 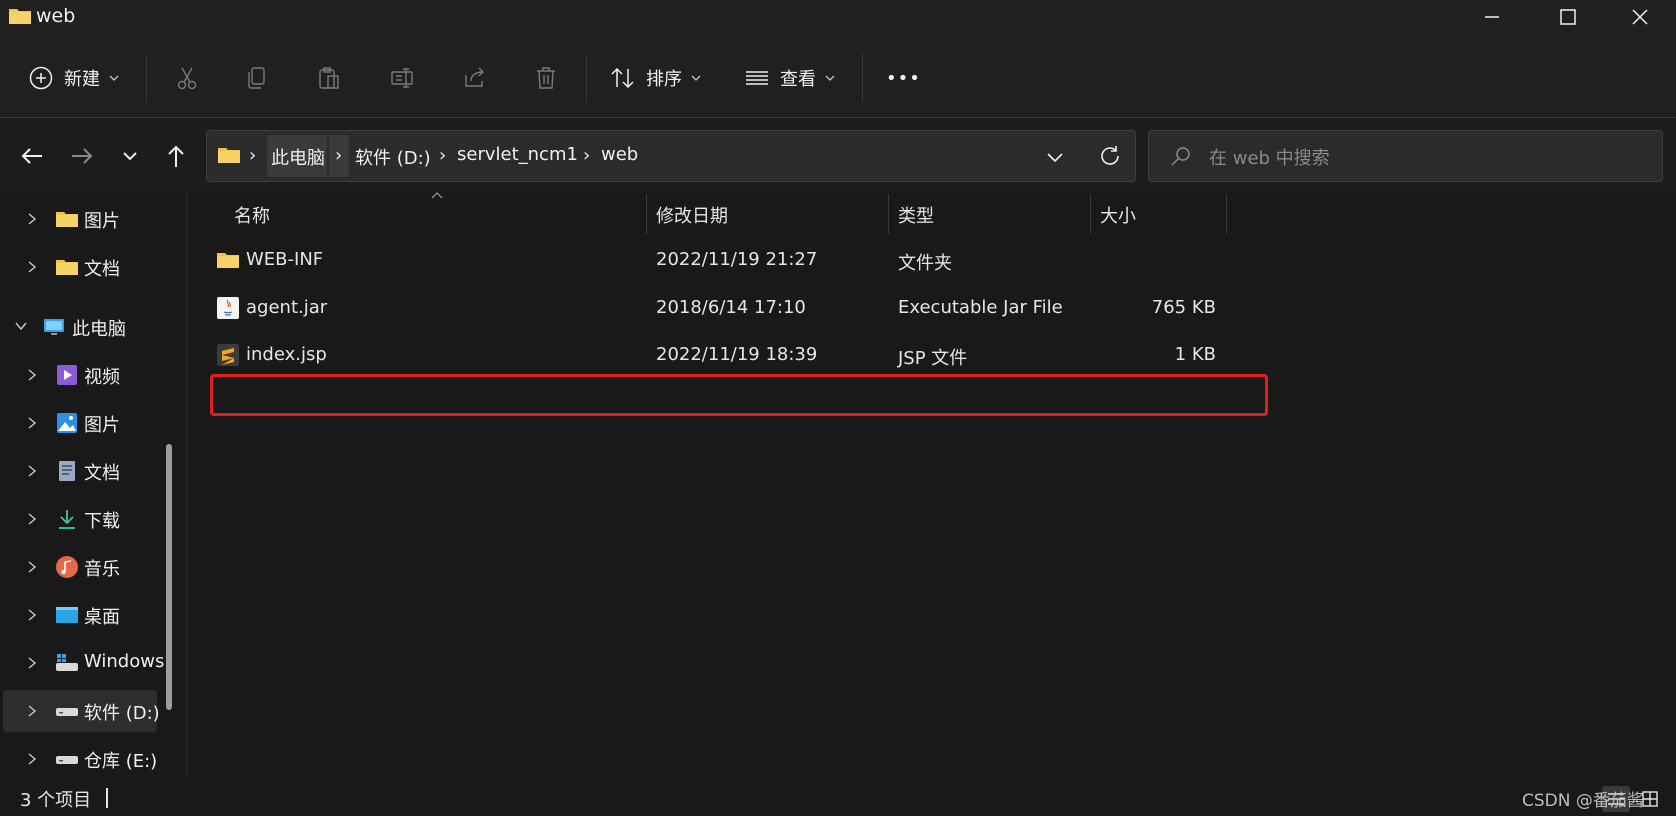 What do you see at coordinates (1110, 156) in the screenshot?
I see `refresh-icon` at bounding box center [1110, 156].